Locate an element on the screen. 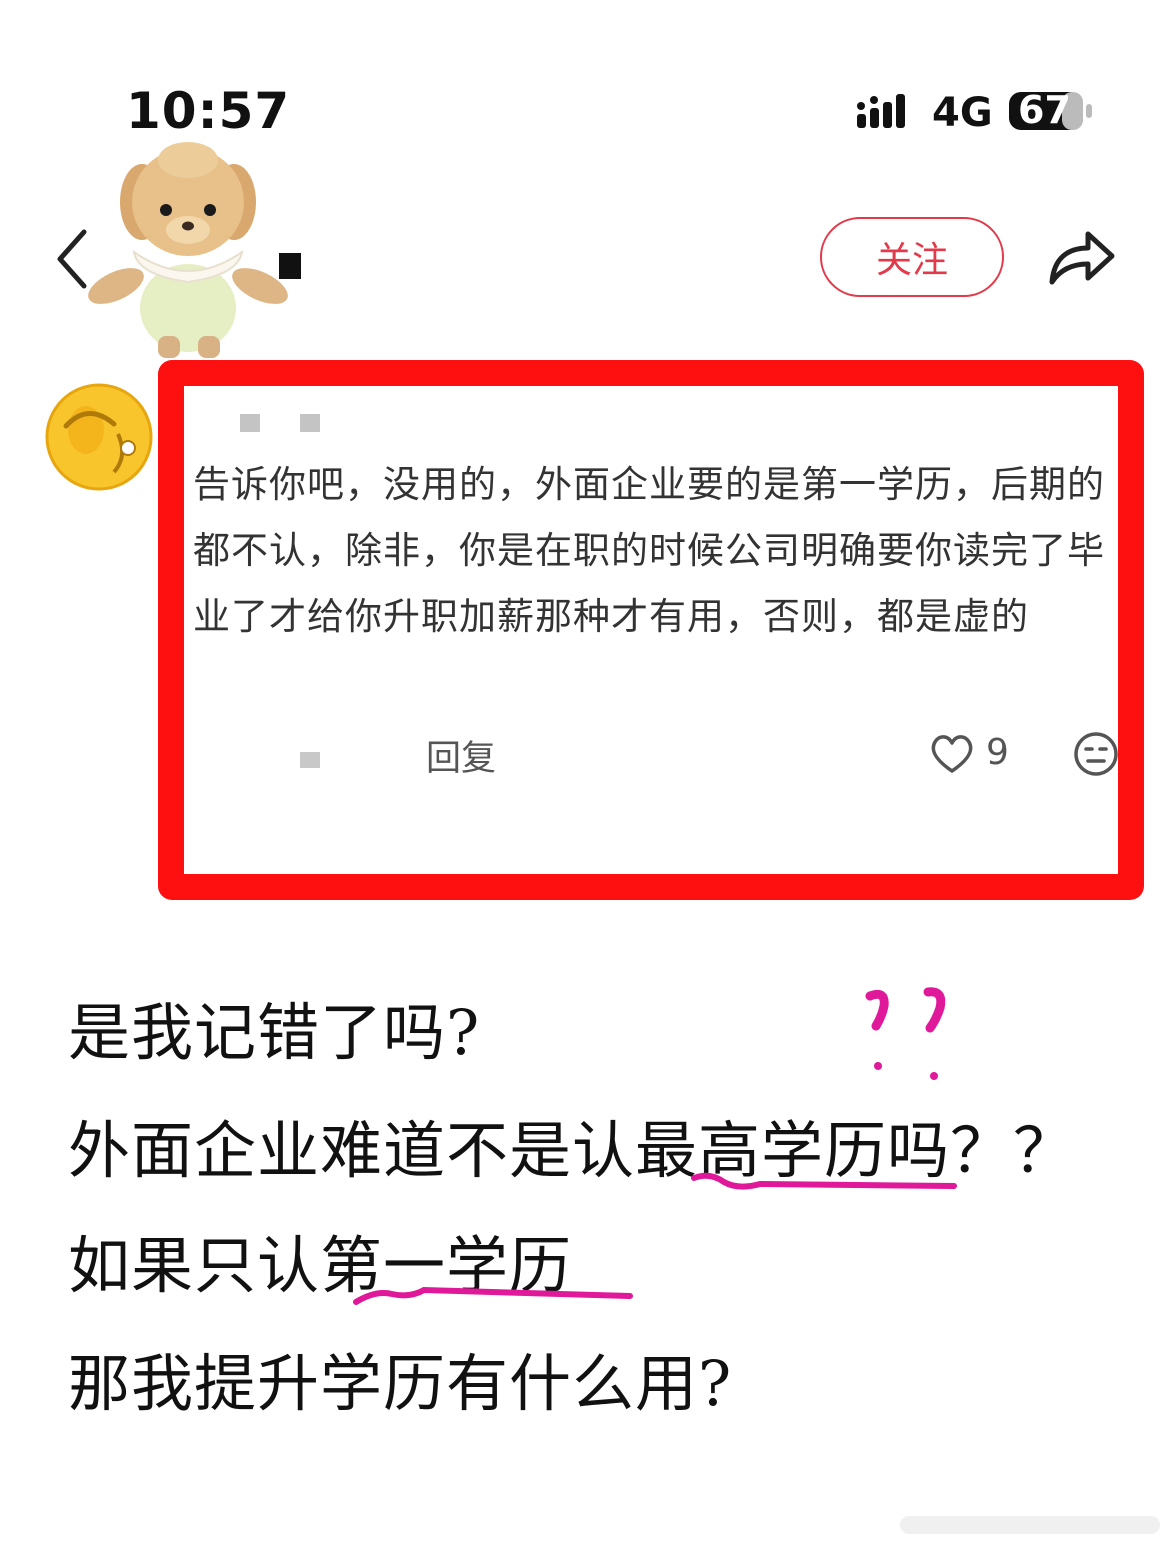 This screenshot has height=1549, width=1170. status-time: 10:57 is located at coordinates (208, 111).